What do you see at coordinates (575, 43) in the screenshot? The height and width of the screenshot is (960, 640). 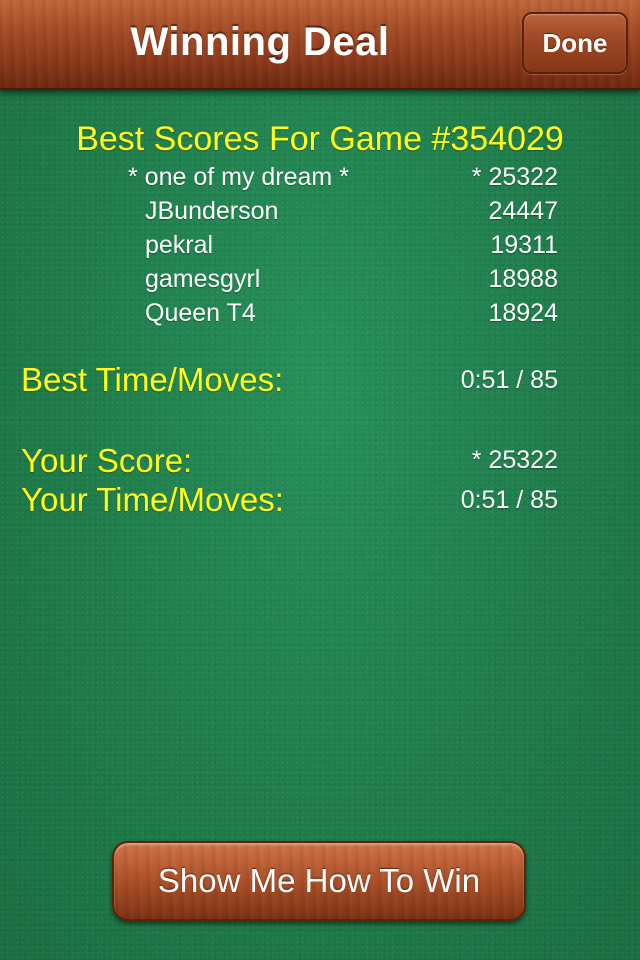 I see `done-button: Done` at bounding box center [575, 43].